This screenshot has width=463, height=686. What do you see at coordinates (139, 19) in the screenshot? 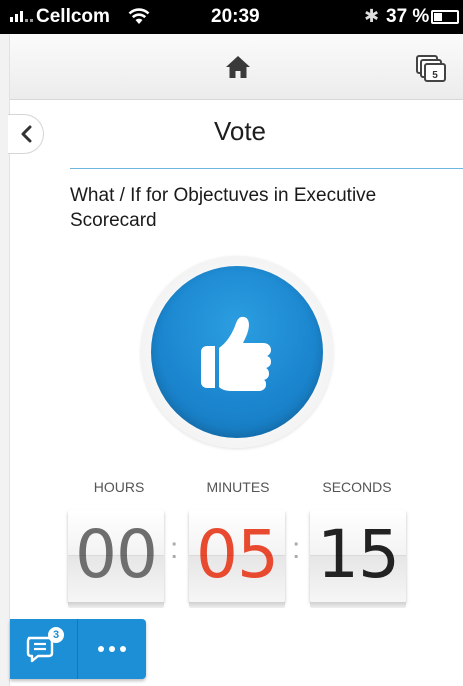
I see `wifi-icon` at bounding box center [139, 19].